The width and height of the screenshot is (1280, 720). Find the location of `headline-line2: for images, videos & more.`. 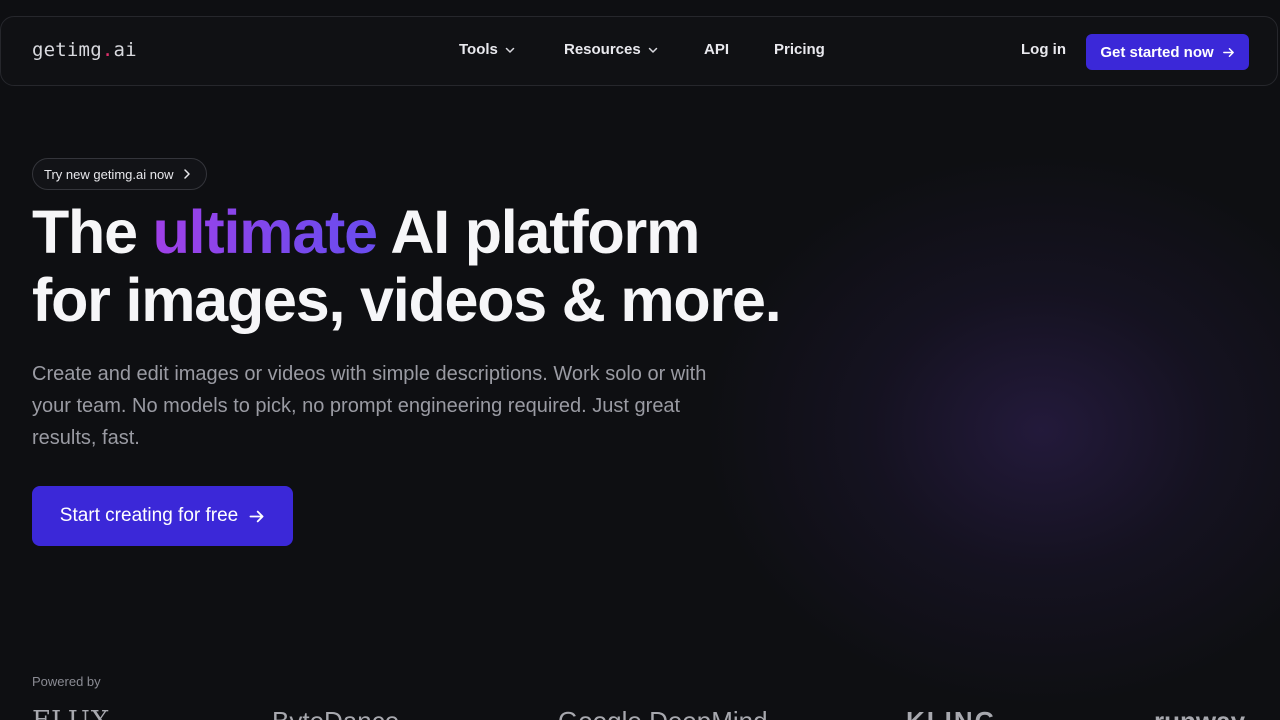

headline-line2: for images, videos & more. is located at coordinates (407, 300).